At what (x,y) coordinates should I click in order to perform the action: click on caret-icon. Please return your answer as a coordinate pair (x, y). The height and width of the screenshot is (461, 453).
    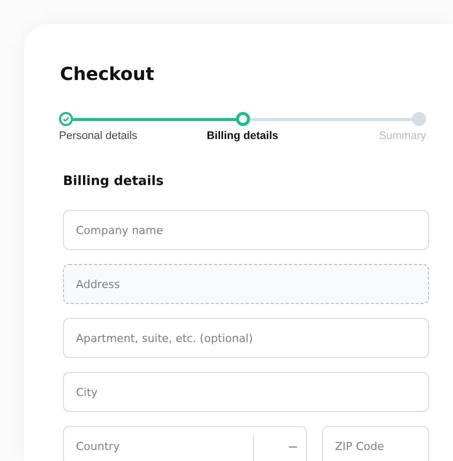
    Looking at the image, I should click on (293, 447).